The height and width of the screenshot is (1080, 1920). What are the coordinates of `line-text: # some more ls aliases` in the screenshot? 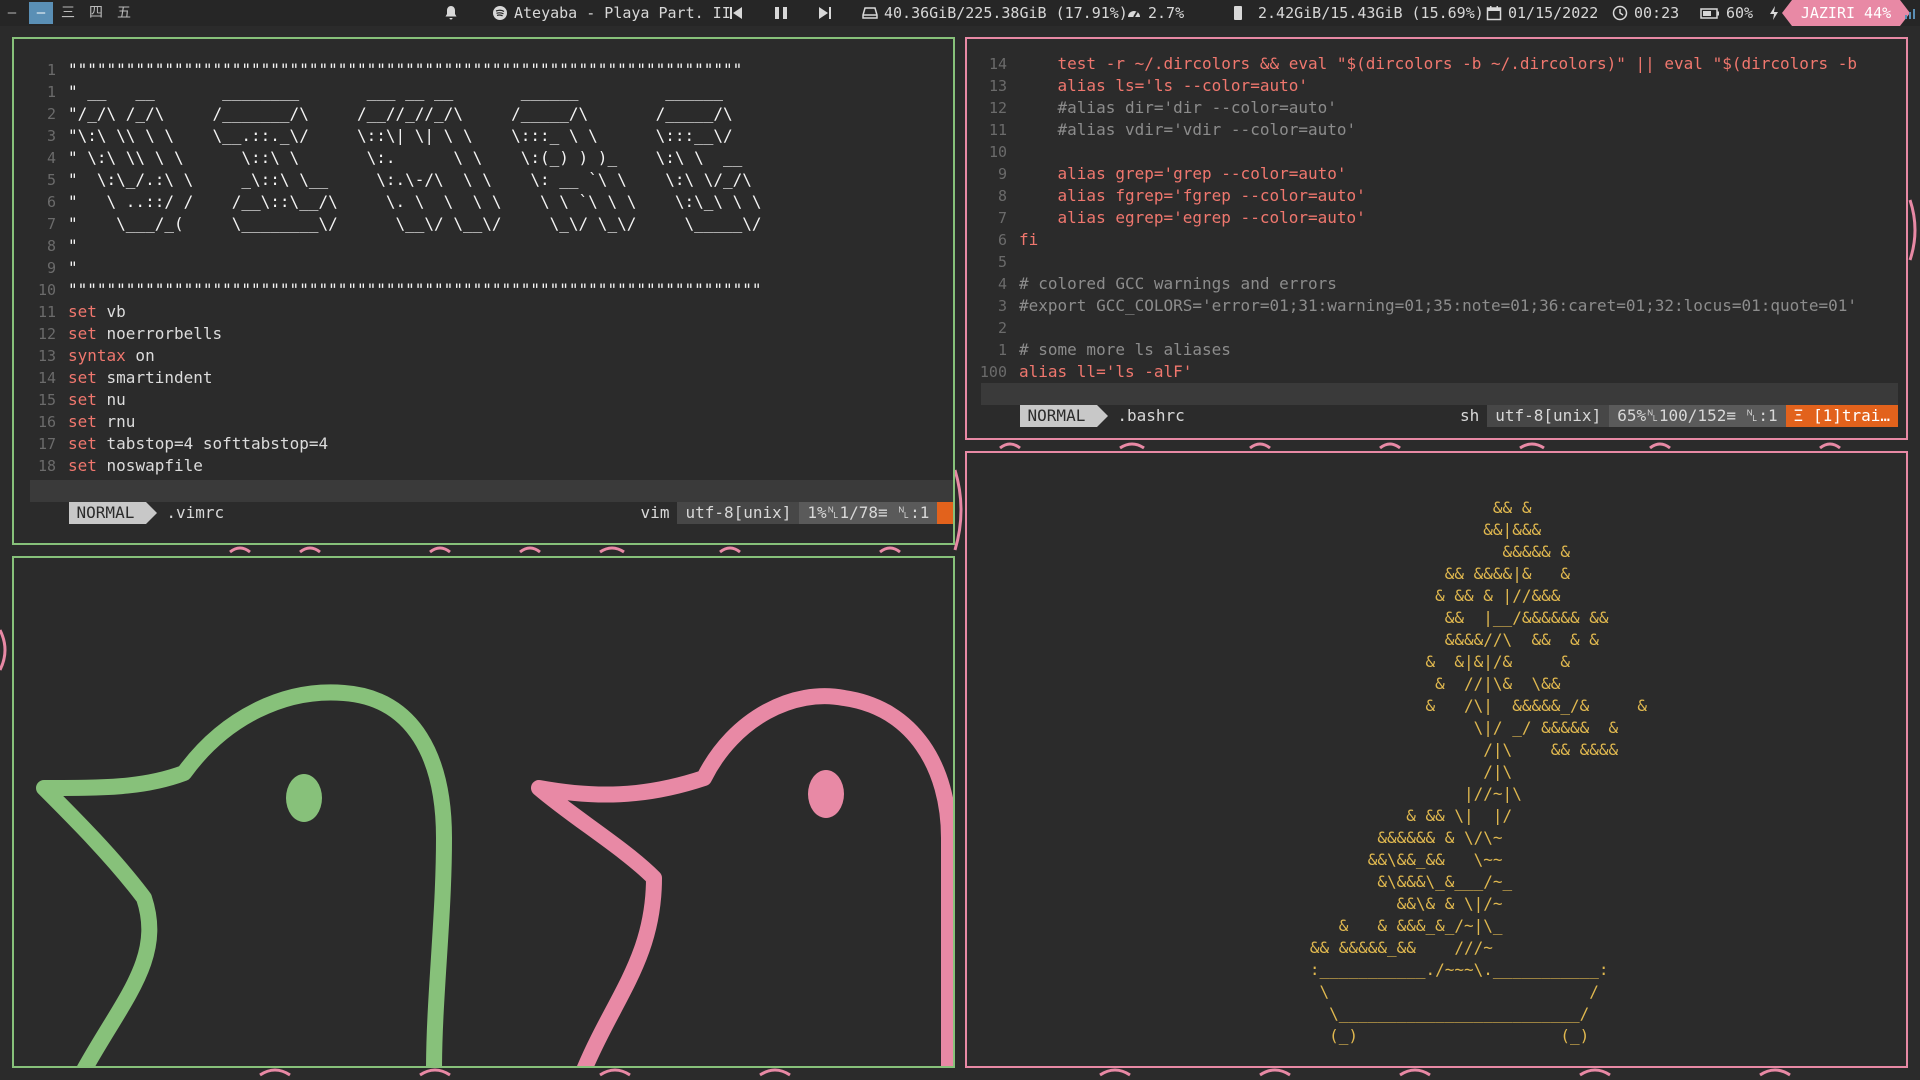 It's located at (1125, 349).